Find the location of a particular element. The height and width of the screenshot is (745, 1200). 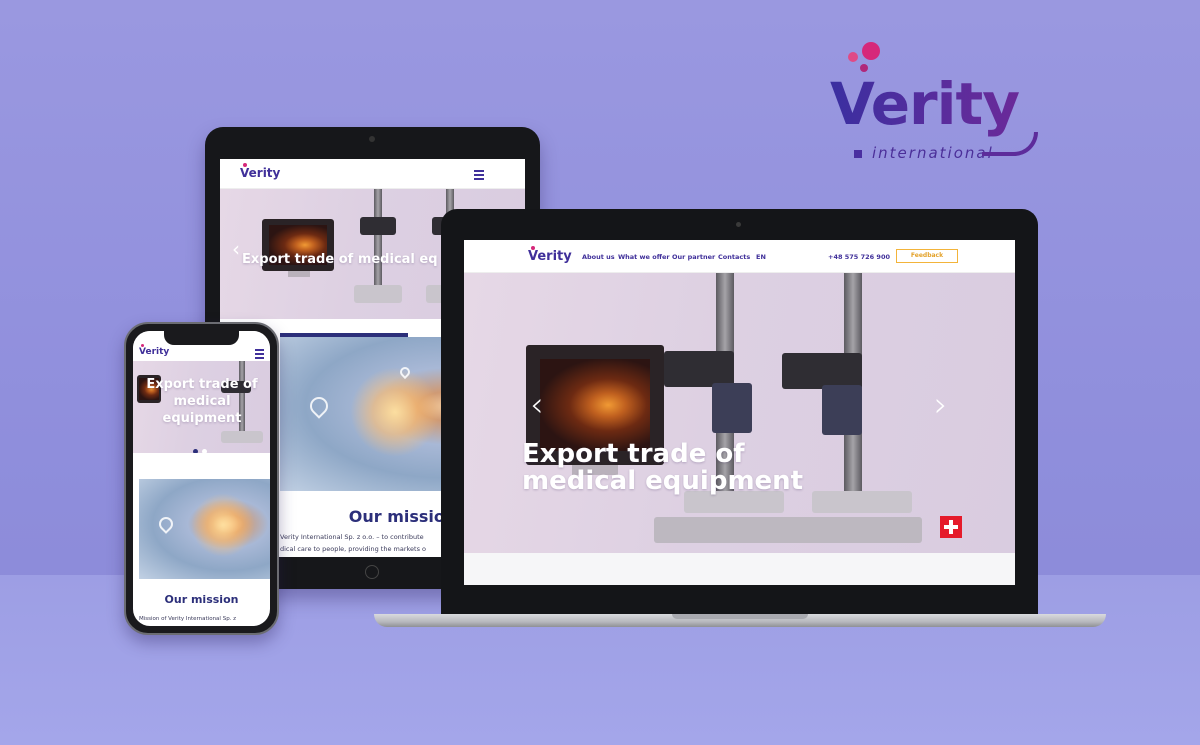

brand-logo: Verity international is located at coordinates (940, 103).